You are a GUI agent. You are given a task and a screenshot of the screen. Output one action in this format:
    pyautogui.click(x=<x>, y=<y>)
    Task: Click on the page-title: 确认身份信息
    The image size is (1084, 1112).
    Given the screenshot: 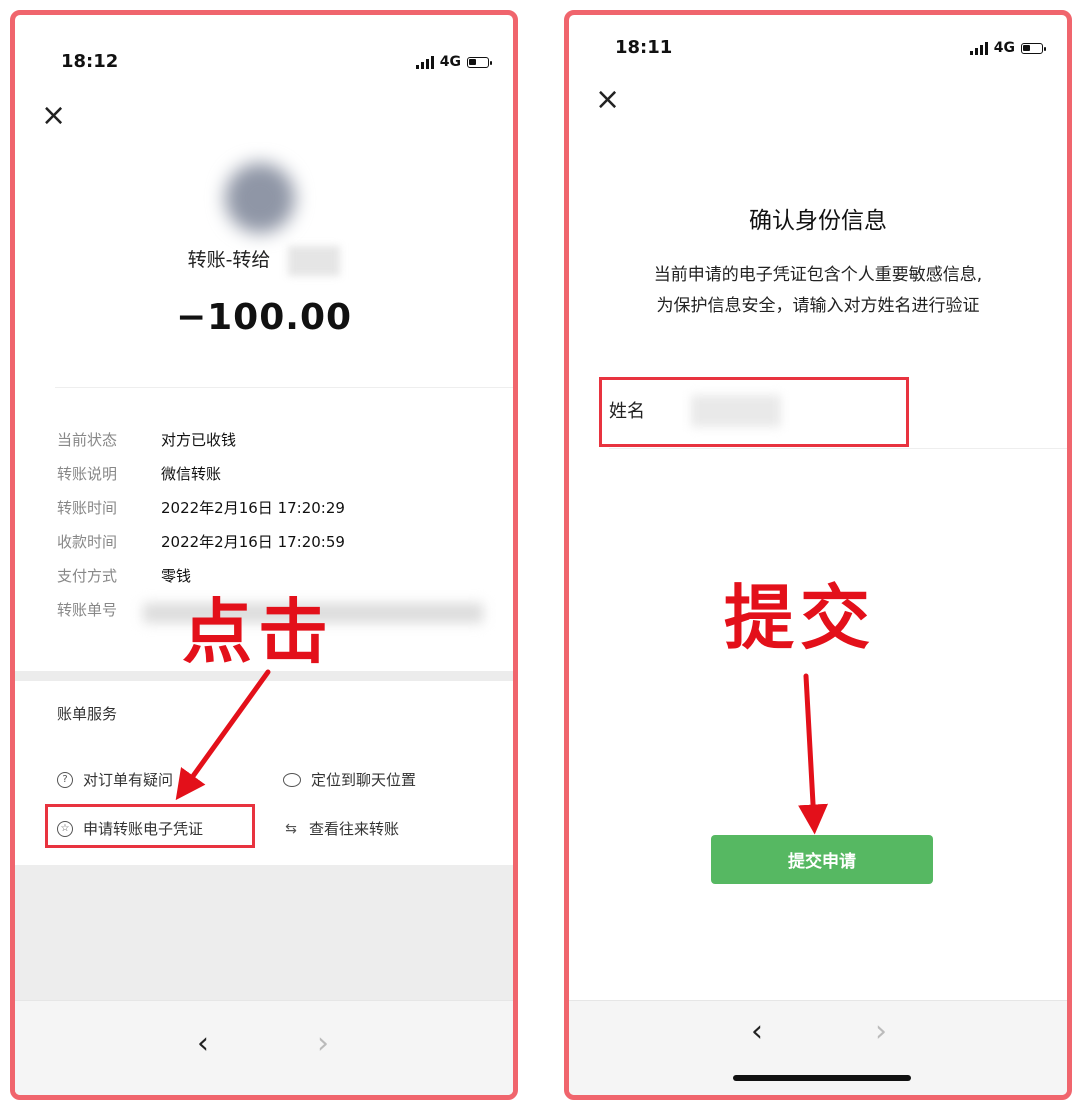 What is the action you would take?
    pyautogui.click(x=818, y=221)
    